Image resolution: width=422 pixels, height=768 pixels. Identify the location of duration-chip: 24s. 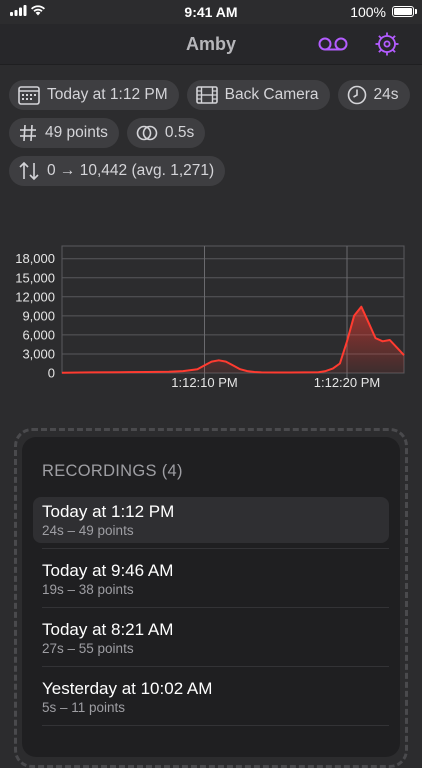
(373, 95).